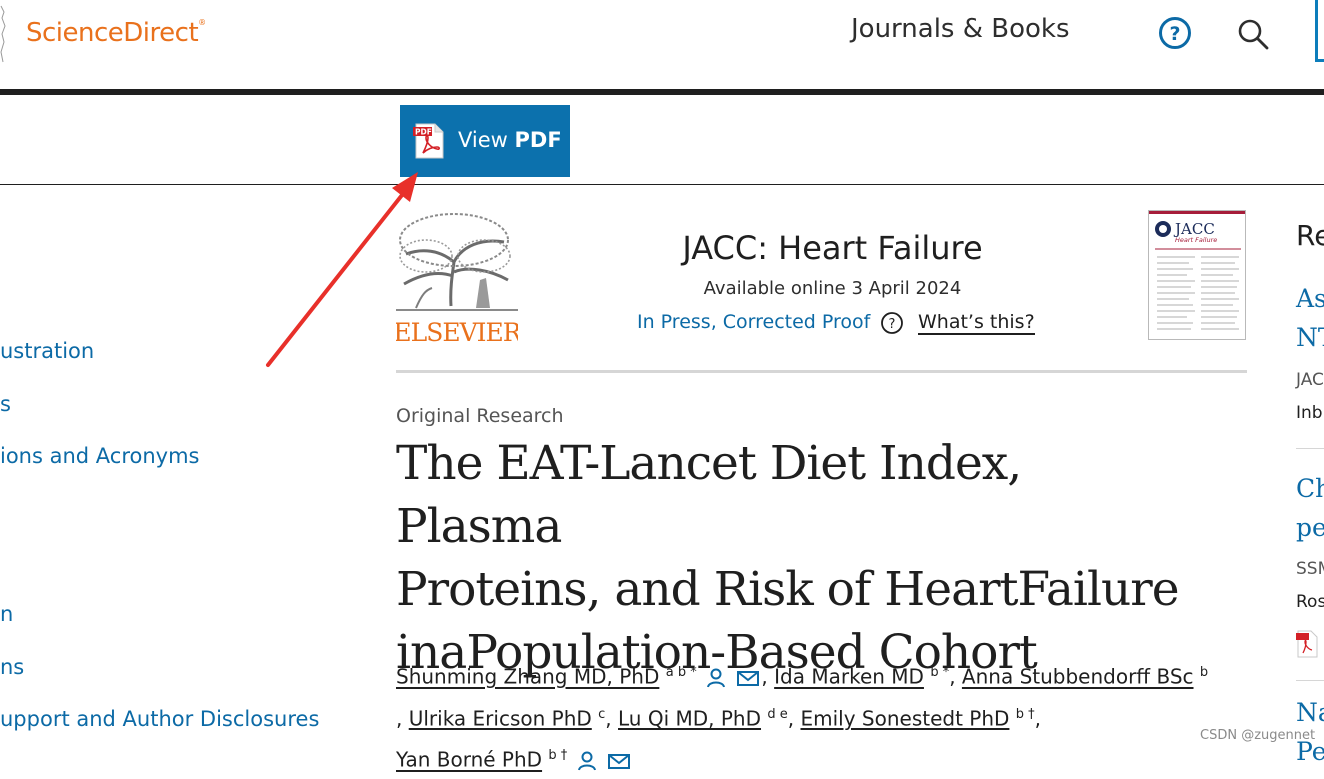  I want to click on view-text: View, so click(483, 140).